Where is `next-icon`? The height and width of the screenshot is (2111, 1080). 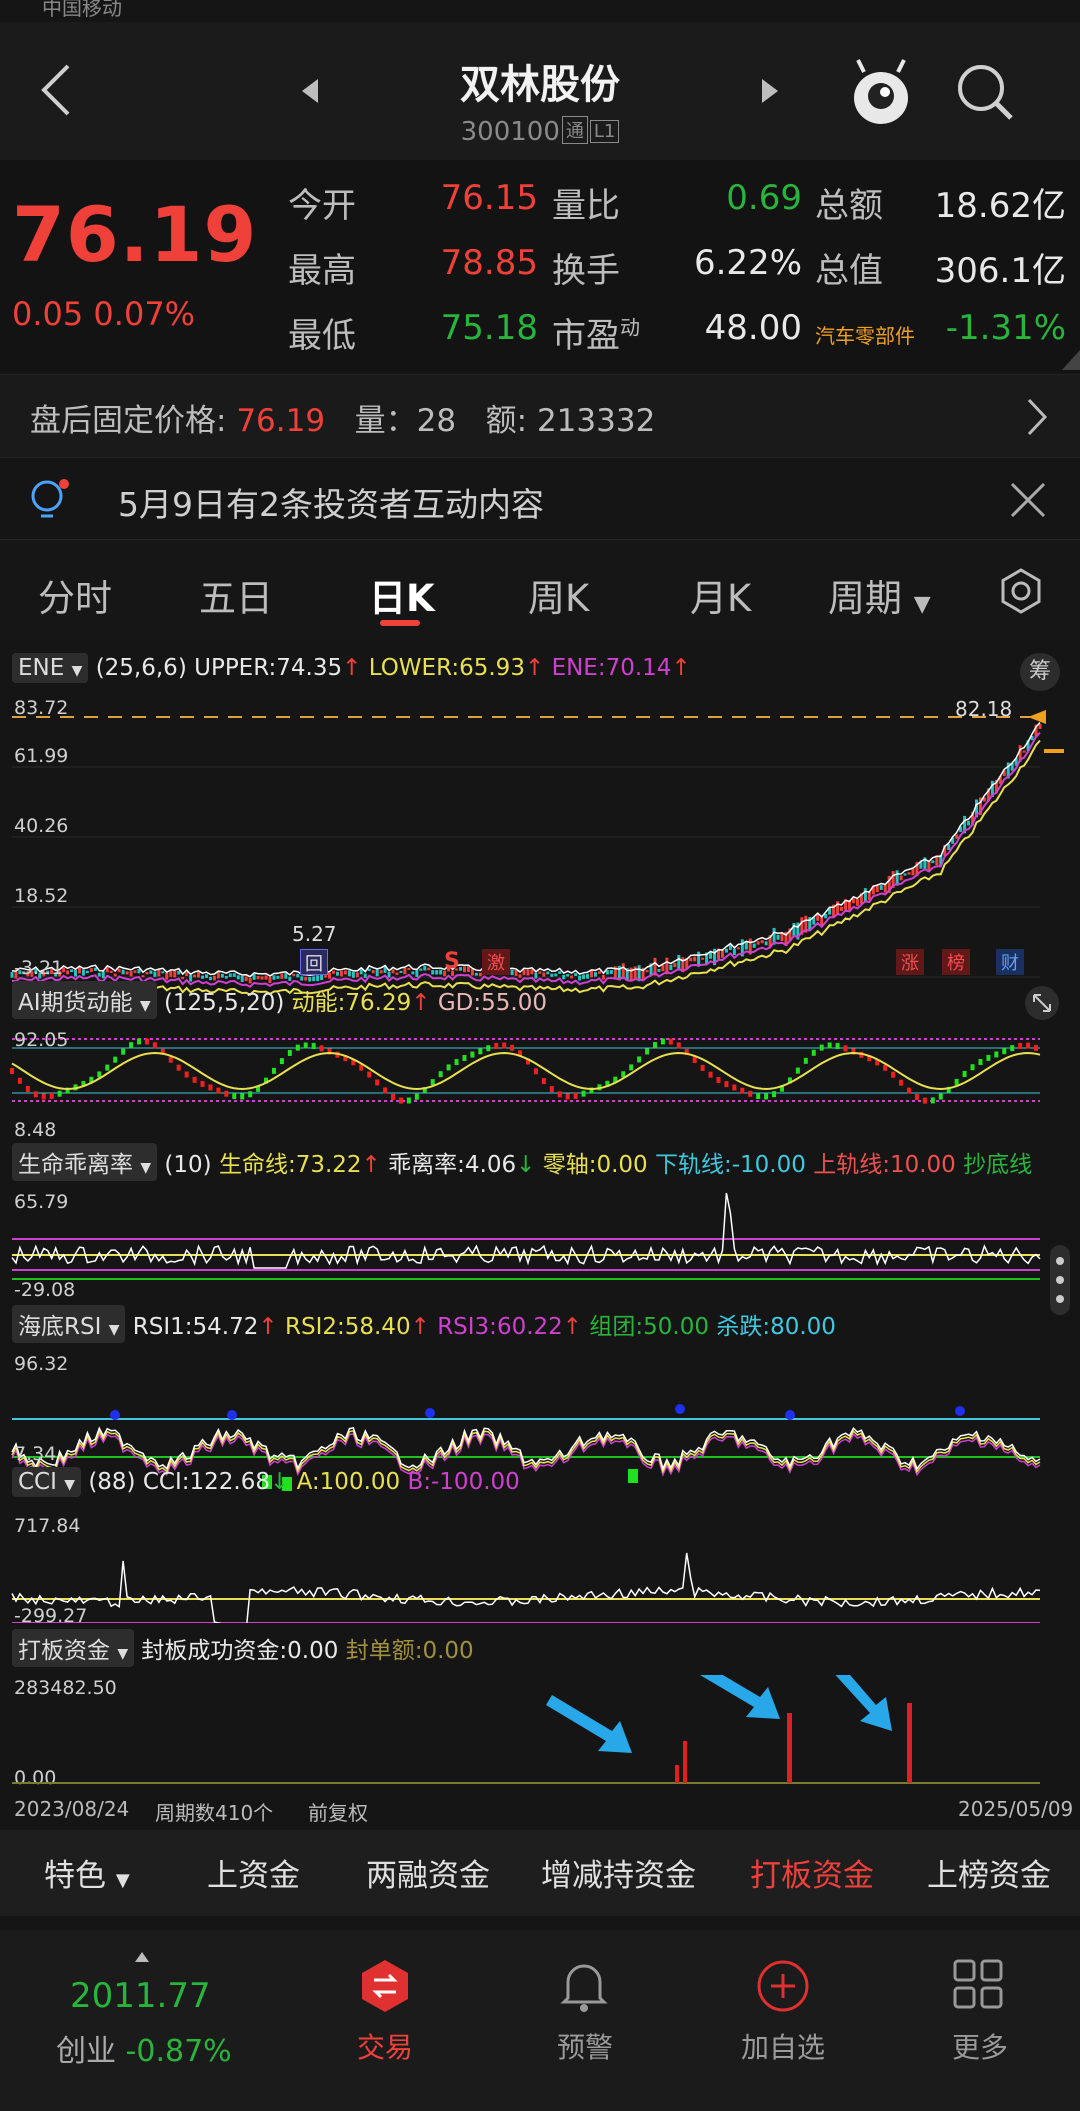
next-icon is located at coordinates (770, 91).